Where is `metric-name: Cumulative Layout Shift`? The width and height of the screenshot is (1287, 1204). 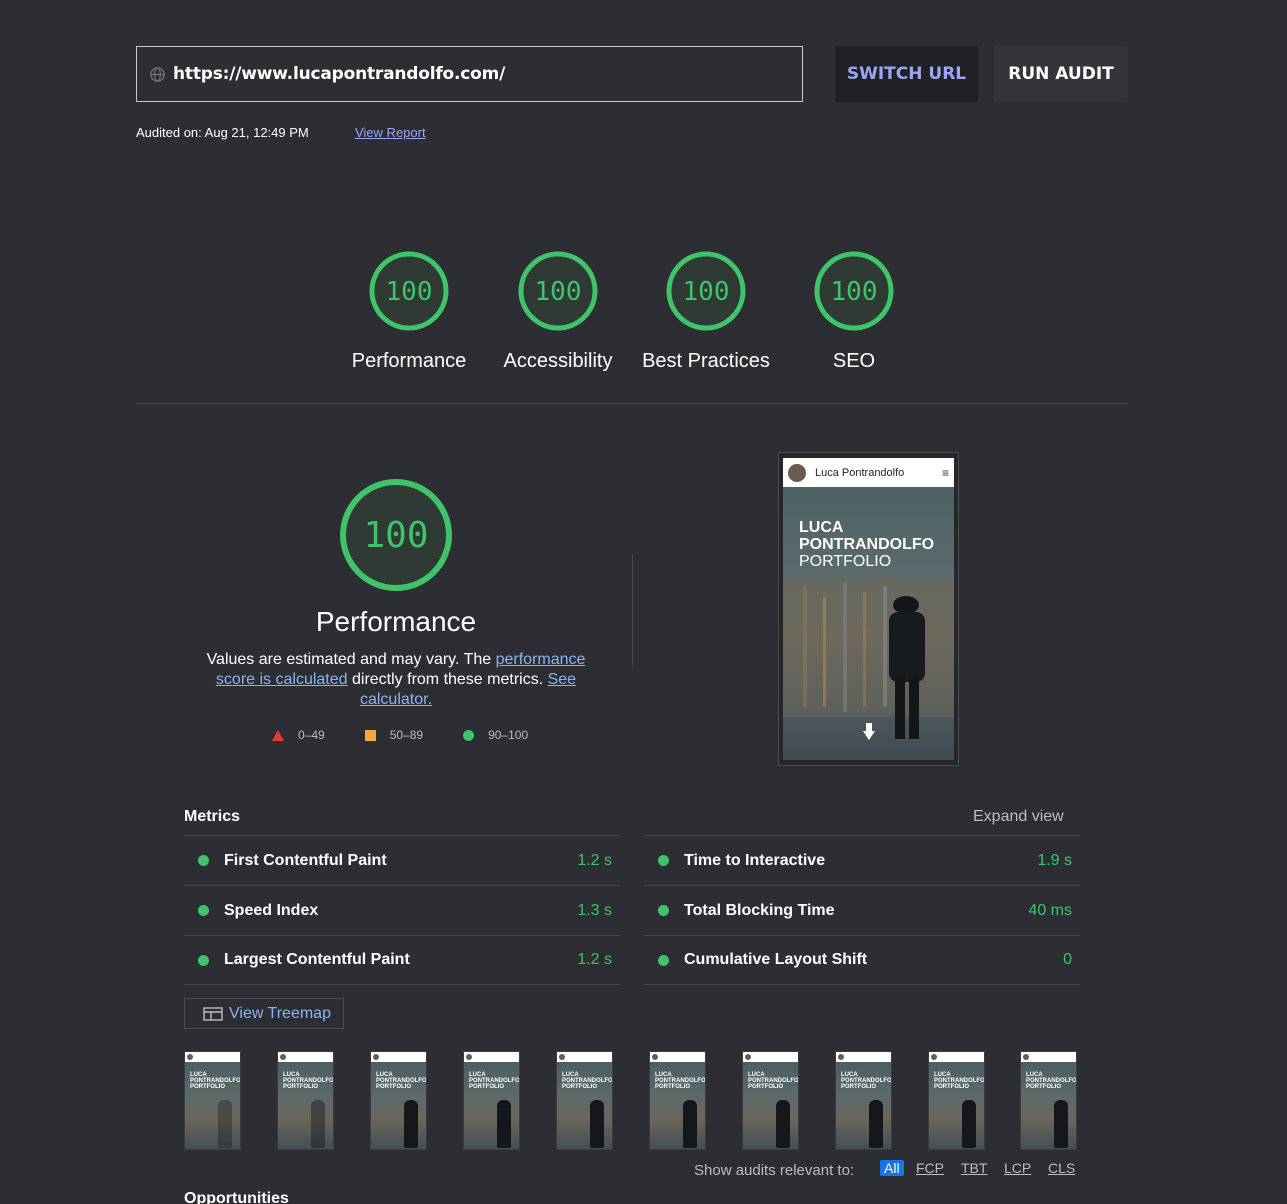
metric-name: Cumulative Layout Shift is located at coordinates (776, 959).